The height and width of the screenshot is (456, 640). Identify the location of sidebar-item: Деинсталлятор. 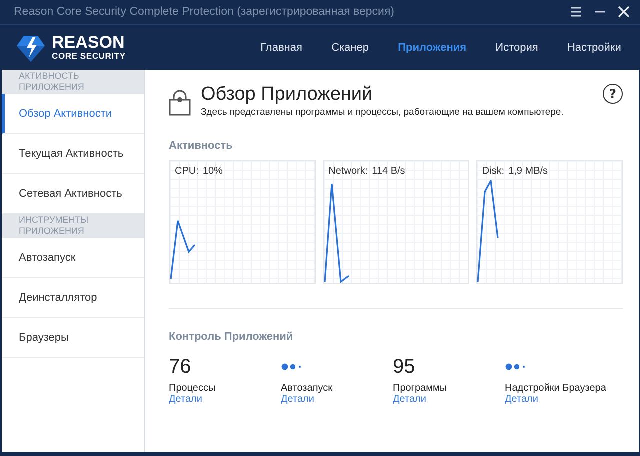
(73, 298).